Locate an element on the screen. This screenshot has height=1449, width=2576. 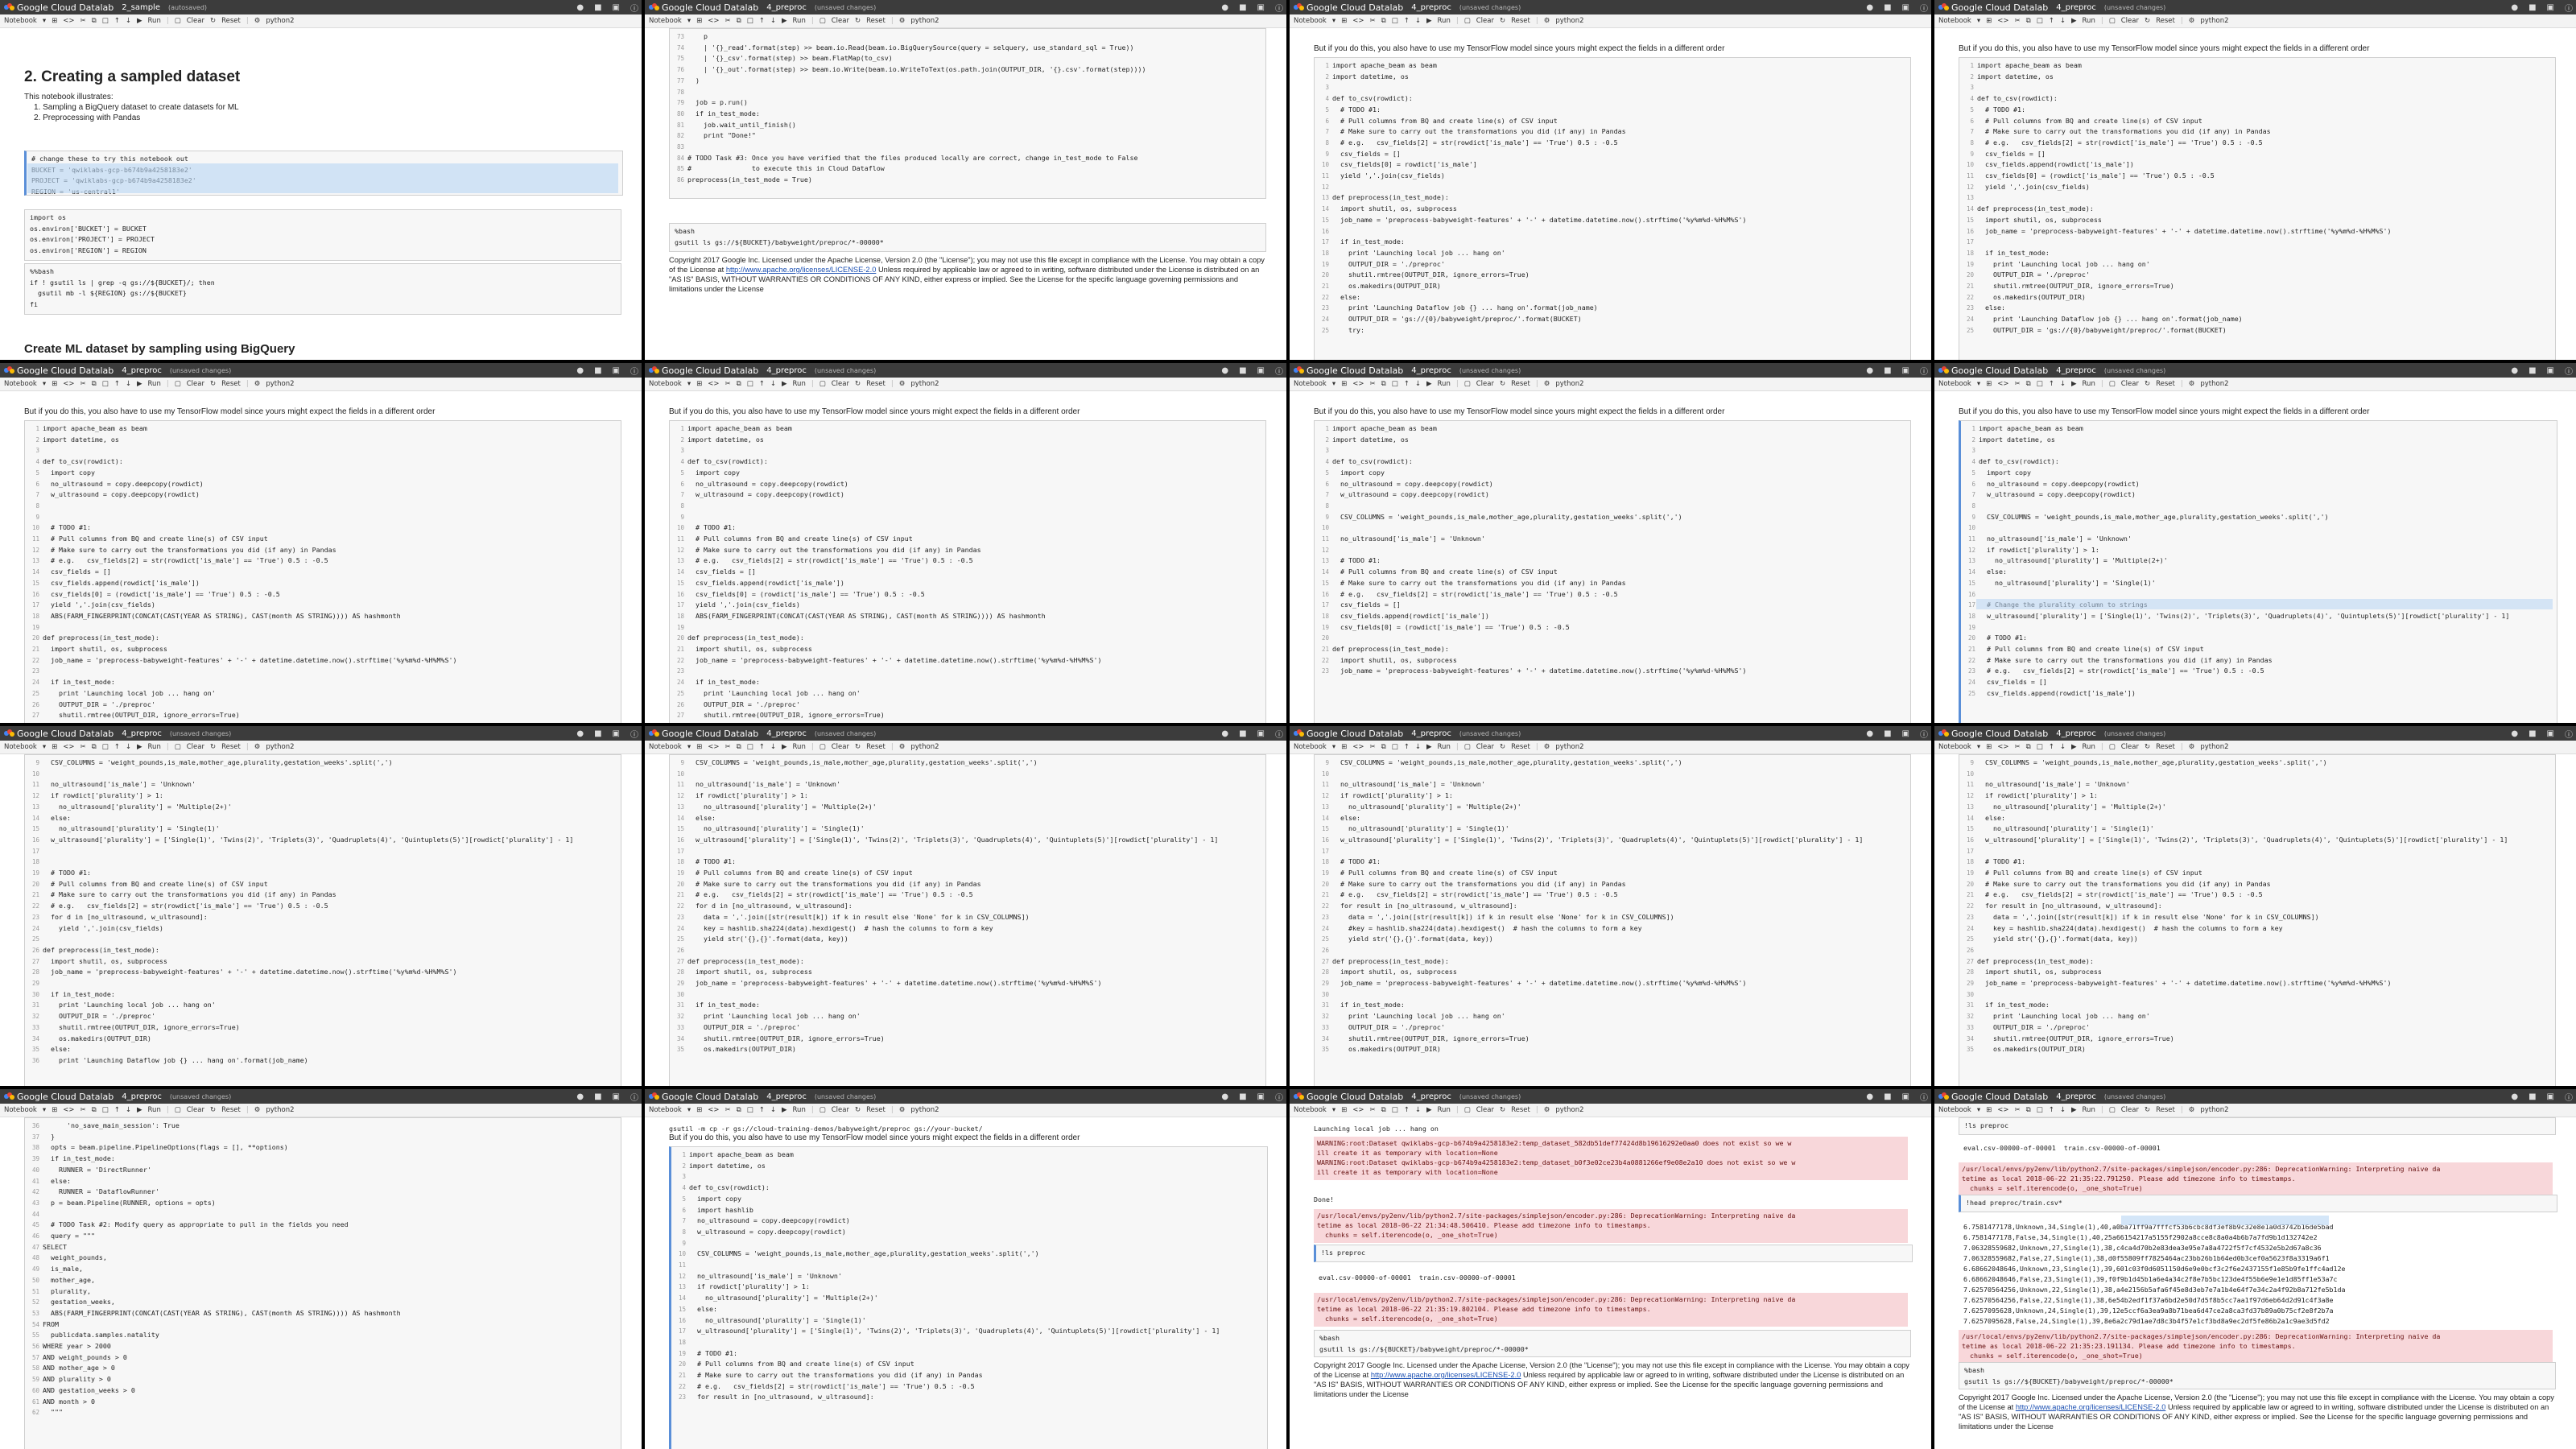
code-editor: !ls preproc is located at coordinates (1615, 1254).